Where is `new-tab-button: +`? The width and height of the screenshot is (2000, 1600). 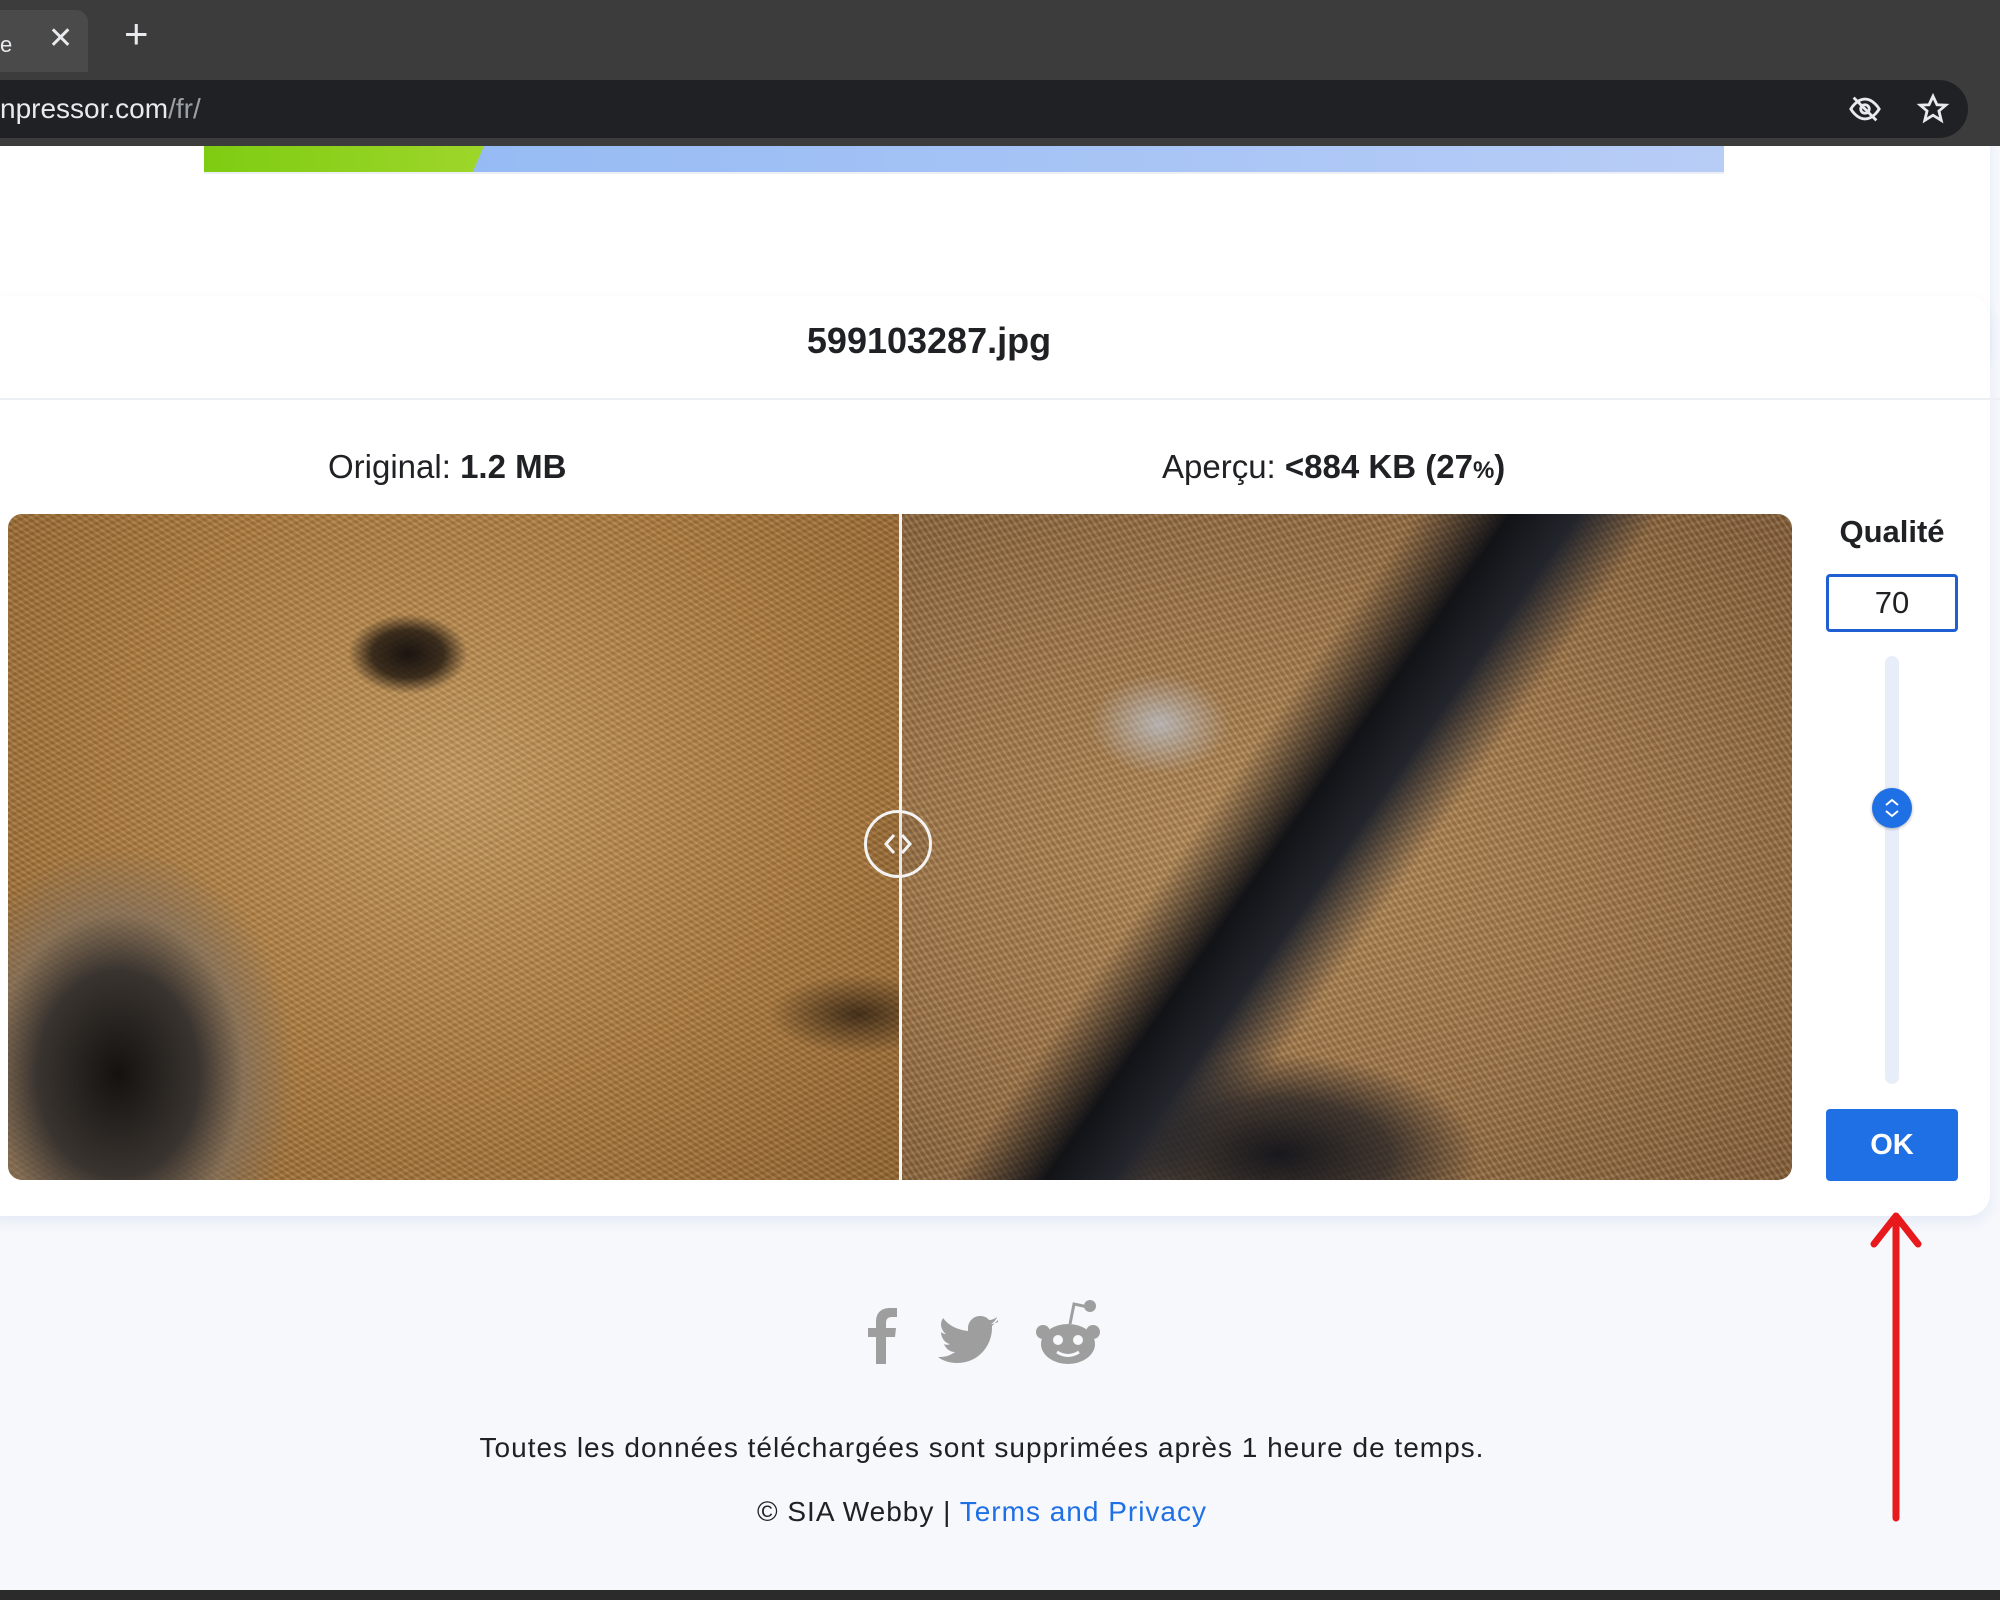
new-tab-button: + is located at coordinates (136, 34).